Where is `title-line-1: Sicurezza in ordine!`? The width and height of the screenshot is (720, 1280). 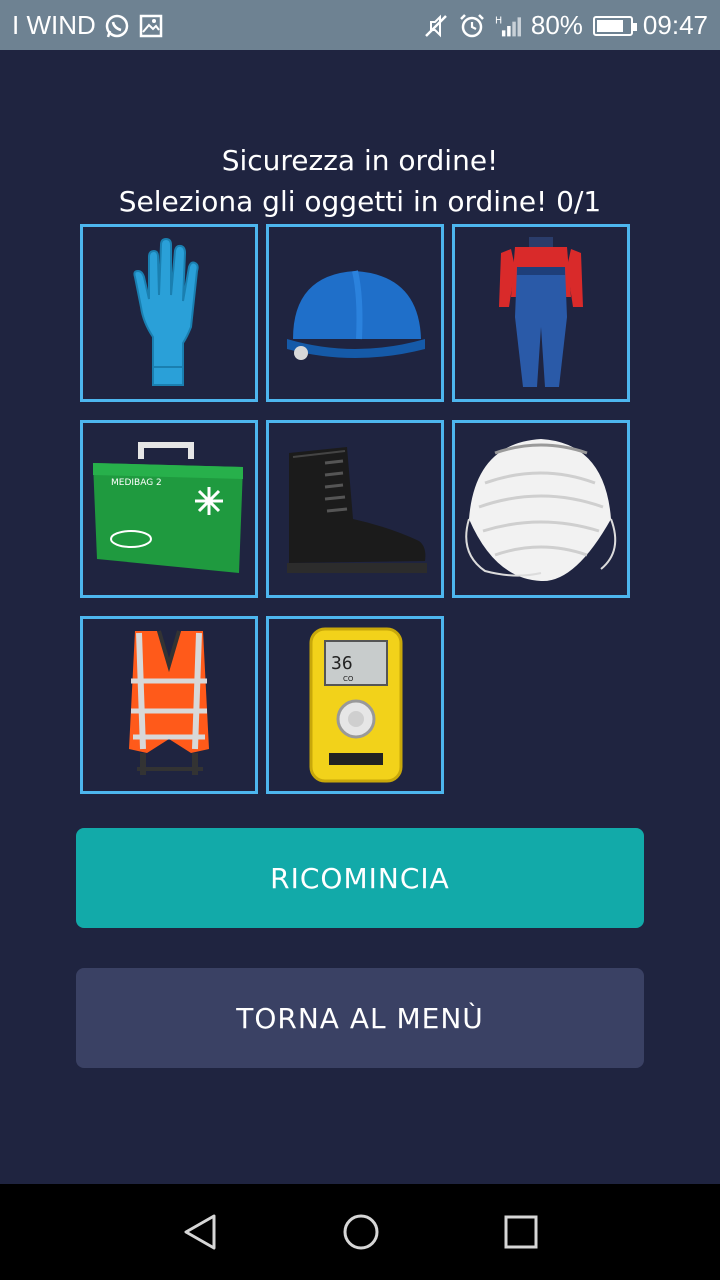
title-line-1: Sicurezza in ordine! is located at coordinates (360, 160).